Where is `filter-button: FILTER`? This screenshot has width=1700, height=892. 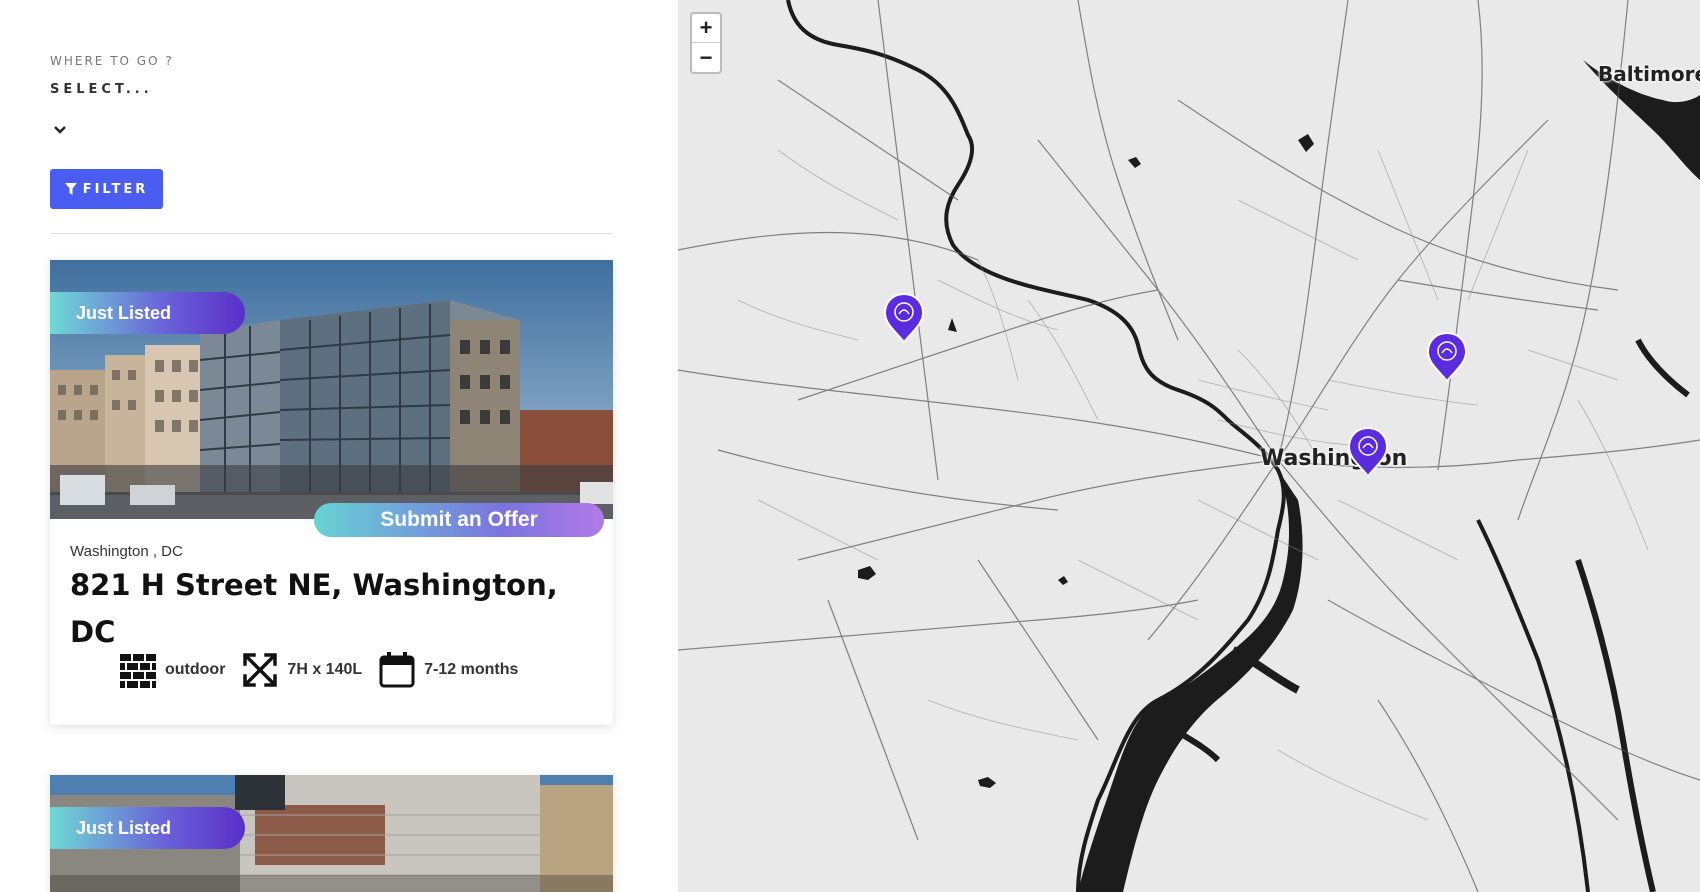 filter-button: FILTER is located at coordinates (106, 189).